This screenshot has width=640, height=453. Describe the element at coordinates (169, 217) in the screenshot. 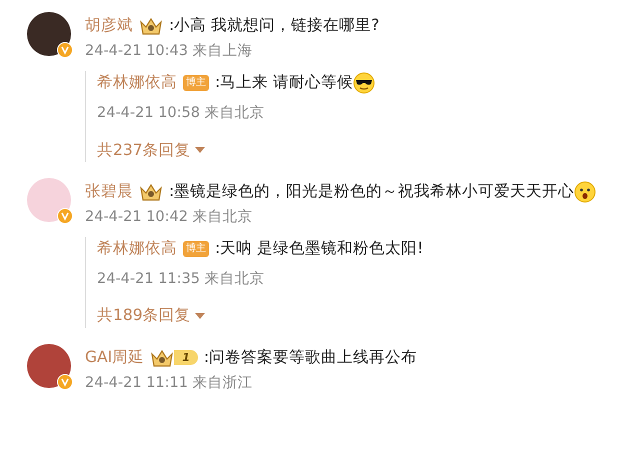

I see `timestamp: 24-4-21 10:42 来自北京` at that location.